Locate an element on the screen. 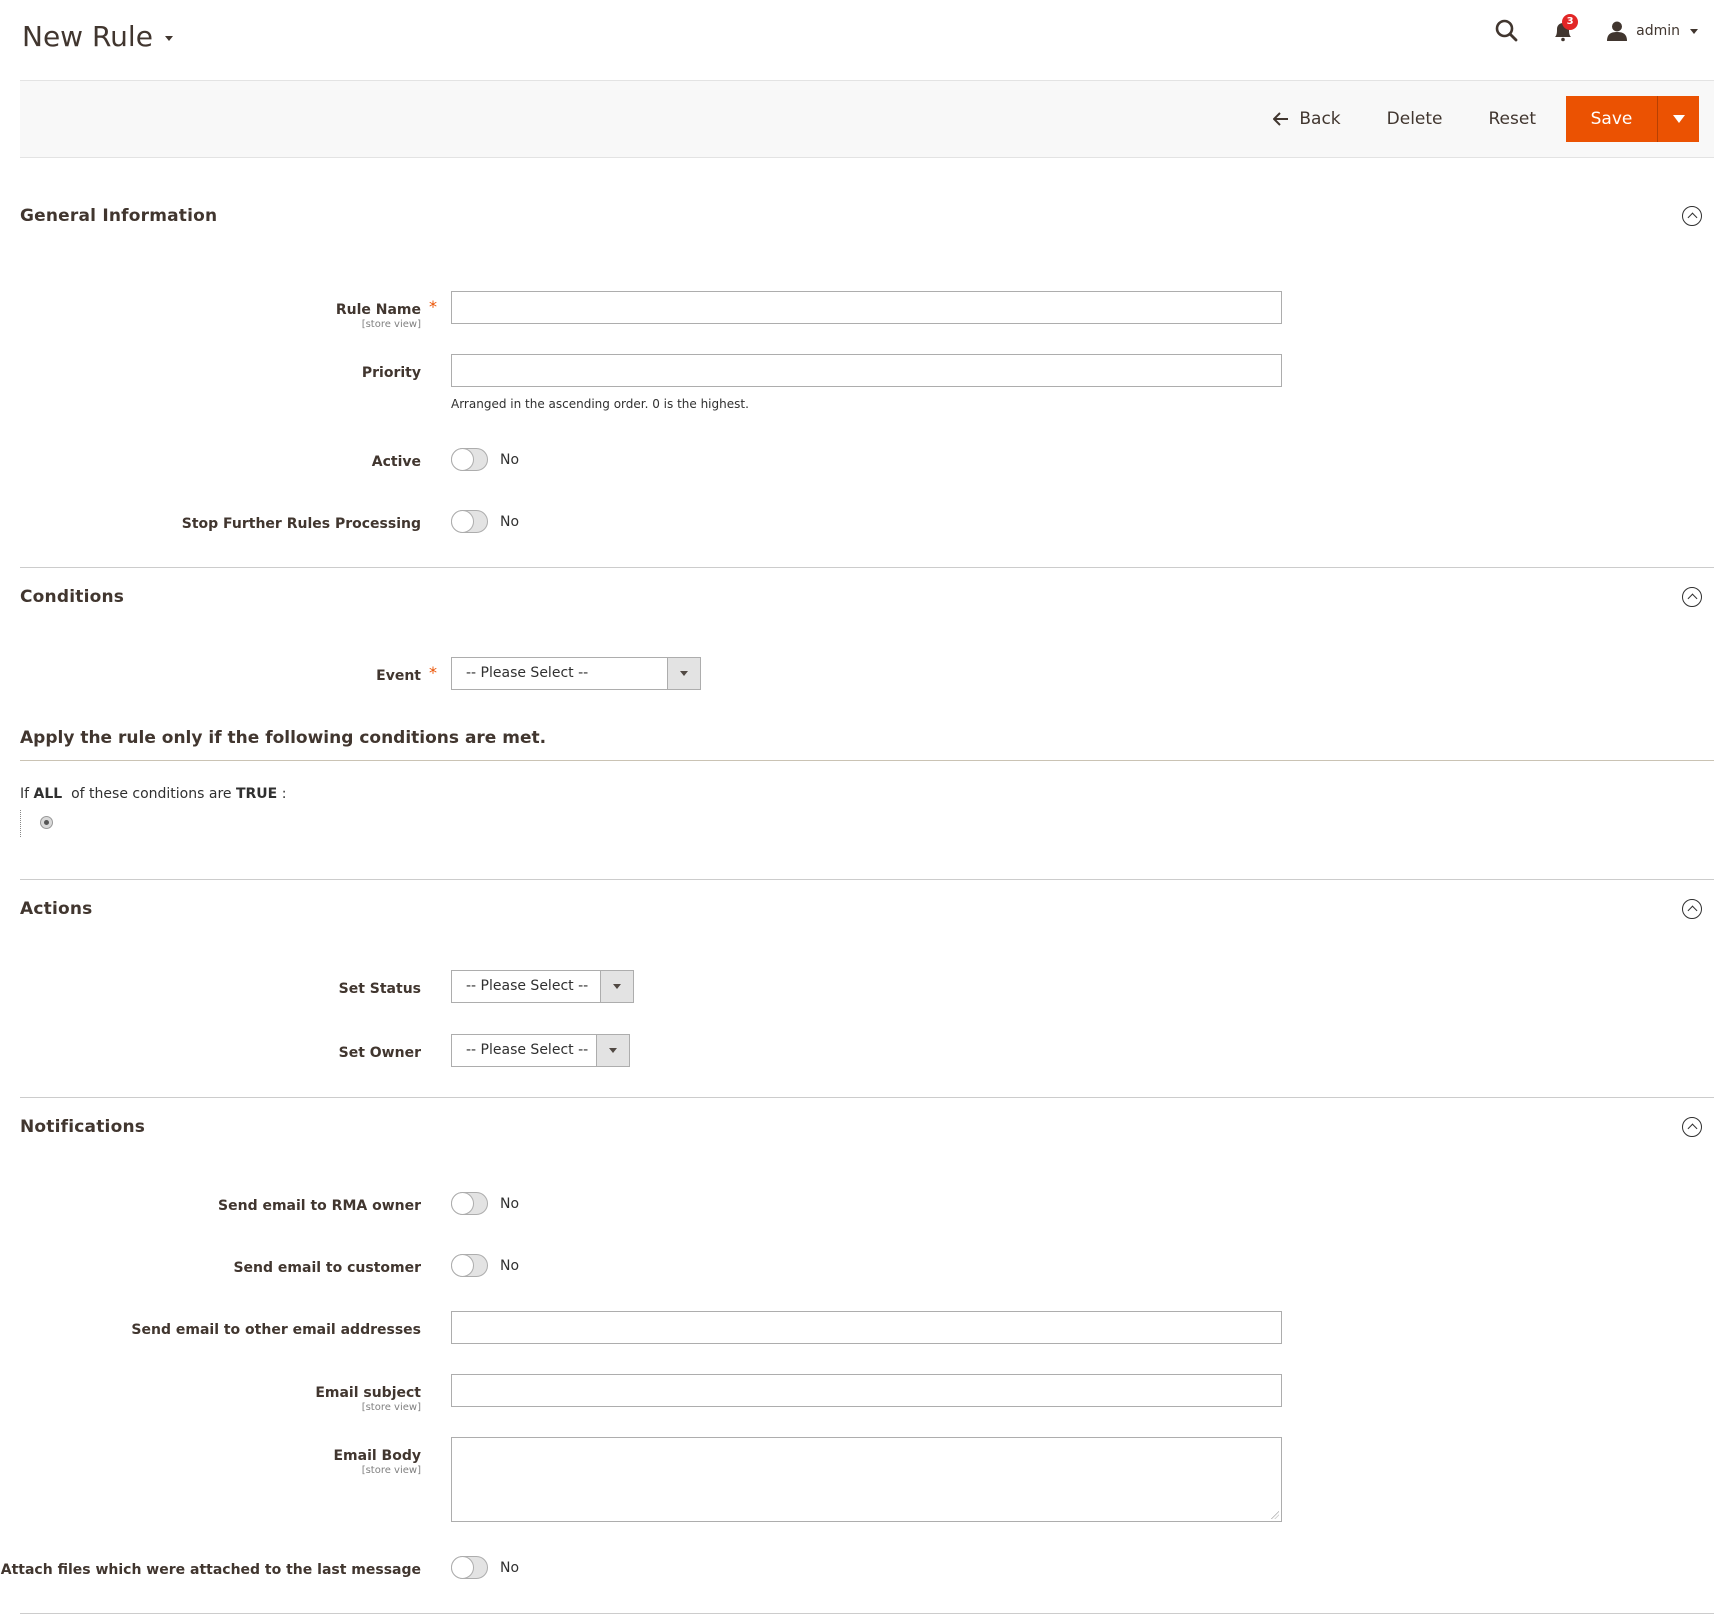 This screenshot has width=1728, height=1617. section-conditions-header: Conditions is located at coordinates (867, 597).